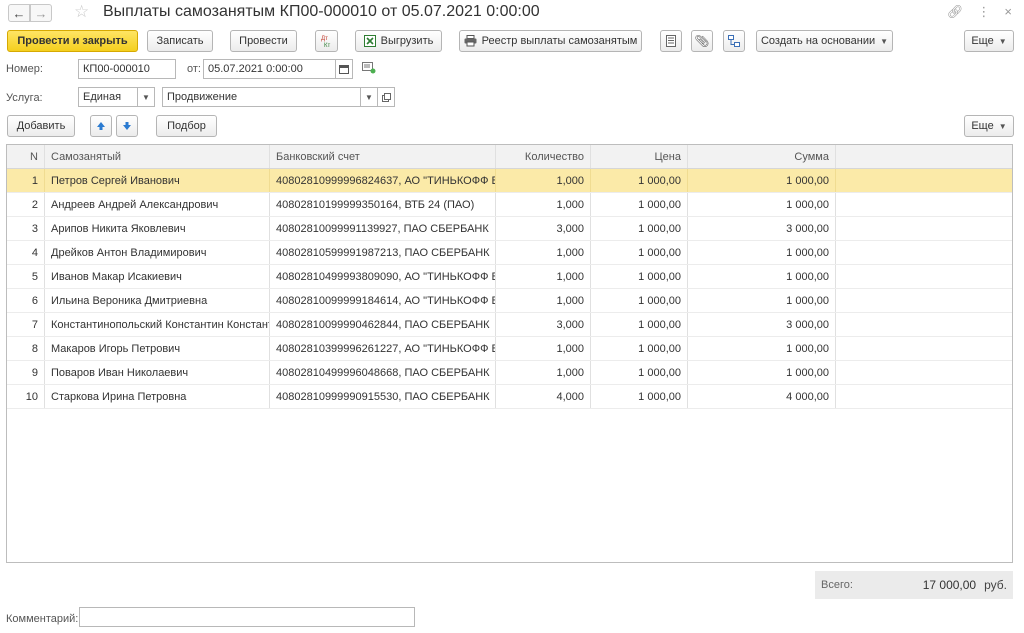  I want to click on row-number: 3, so click(26, 228).